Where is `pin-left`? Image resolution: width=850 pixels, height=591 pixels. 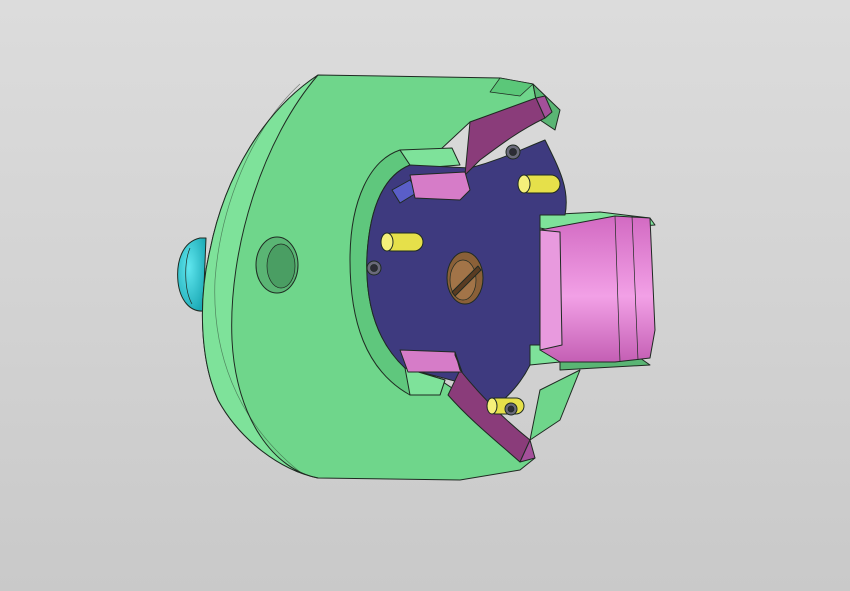 pin-left is located at coordinates (402, 242).